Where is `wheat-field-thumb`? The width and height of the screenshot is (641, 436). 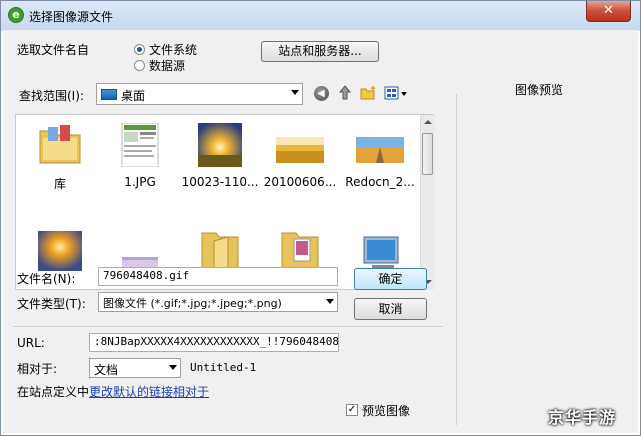 wheat-field-thumb is located at coordinates (300, 145).